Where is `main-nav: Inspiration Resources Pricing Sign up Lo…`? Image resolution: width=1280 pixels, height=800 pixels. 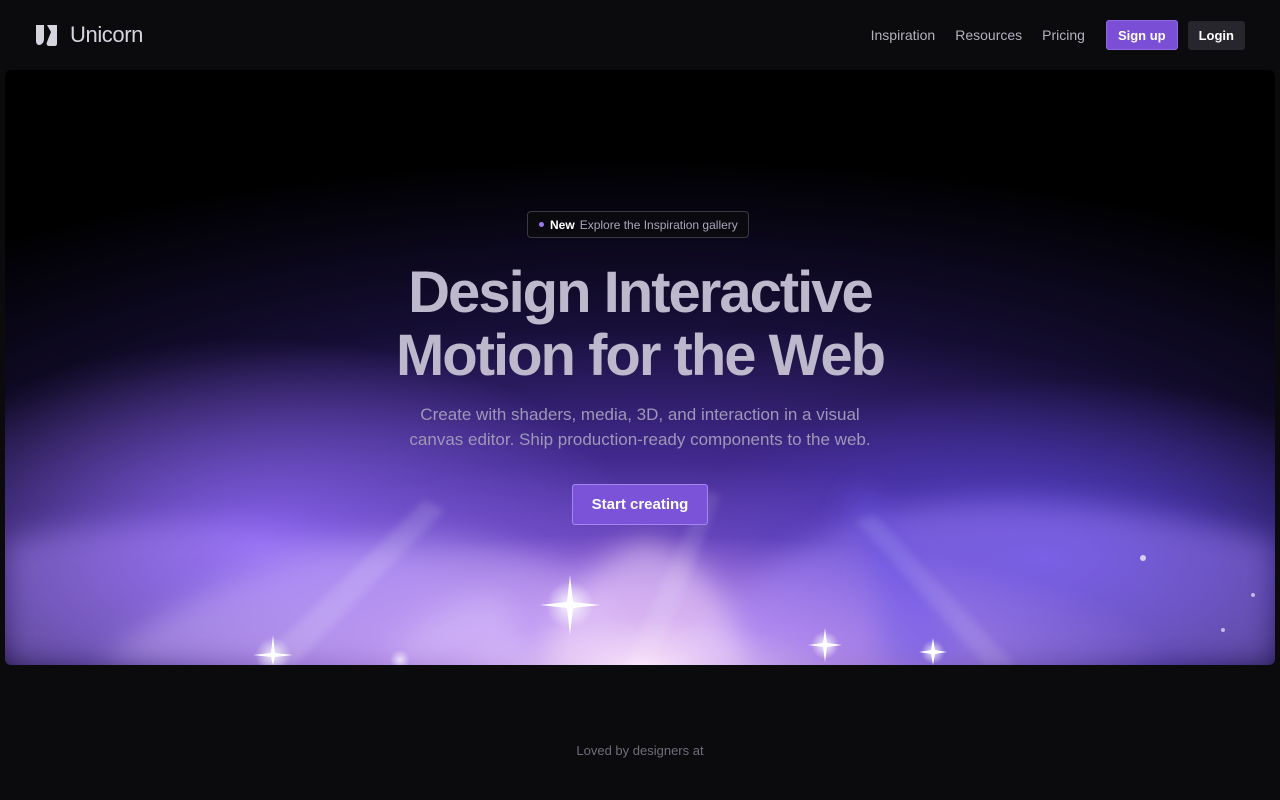
main-nav: Inspiration Resources Pricing Sign up Lo… is located at coordinates (1058, 35).